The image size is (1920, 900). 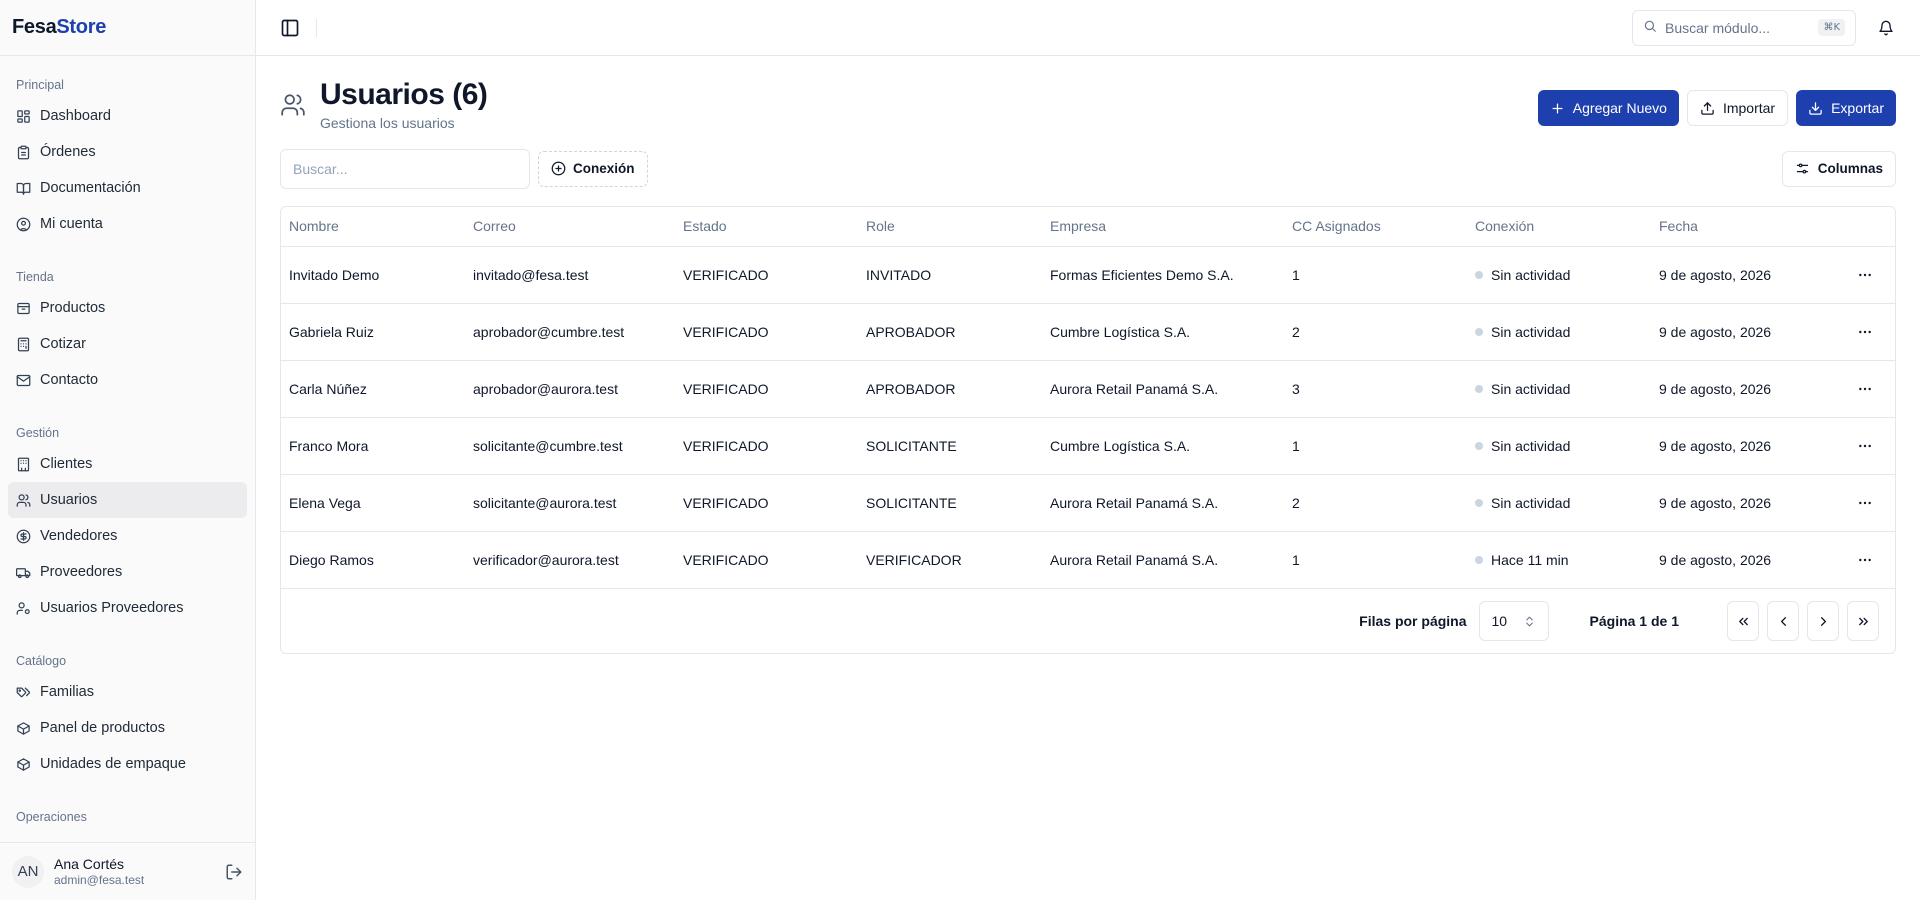 I want to click on cell-conexion: Sin actividad, so click(x=1559, y=503).